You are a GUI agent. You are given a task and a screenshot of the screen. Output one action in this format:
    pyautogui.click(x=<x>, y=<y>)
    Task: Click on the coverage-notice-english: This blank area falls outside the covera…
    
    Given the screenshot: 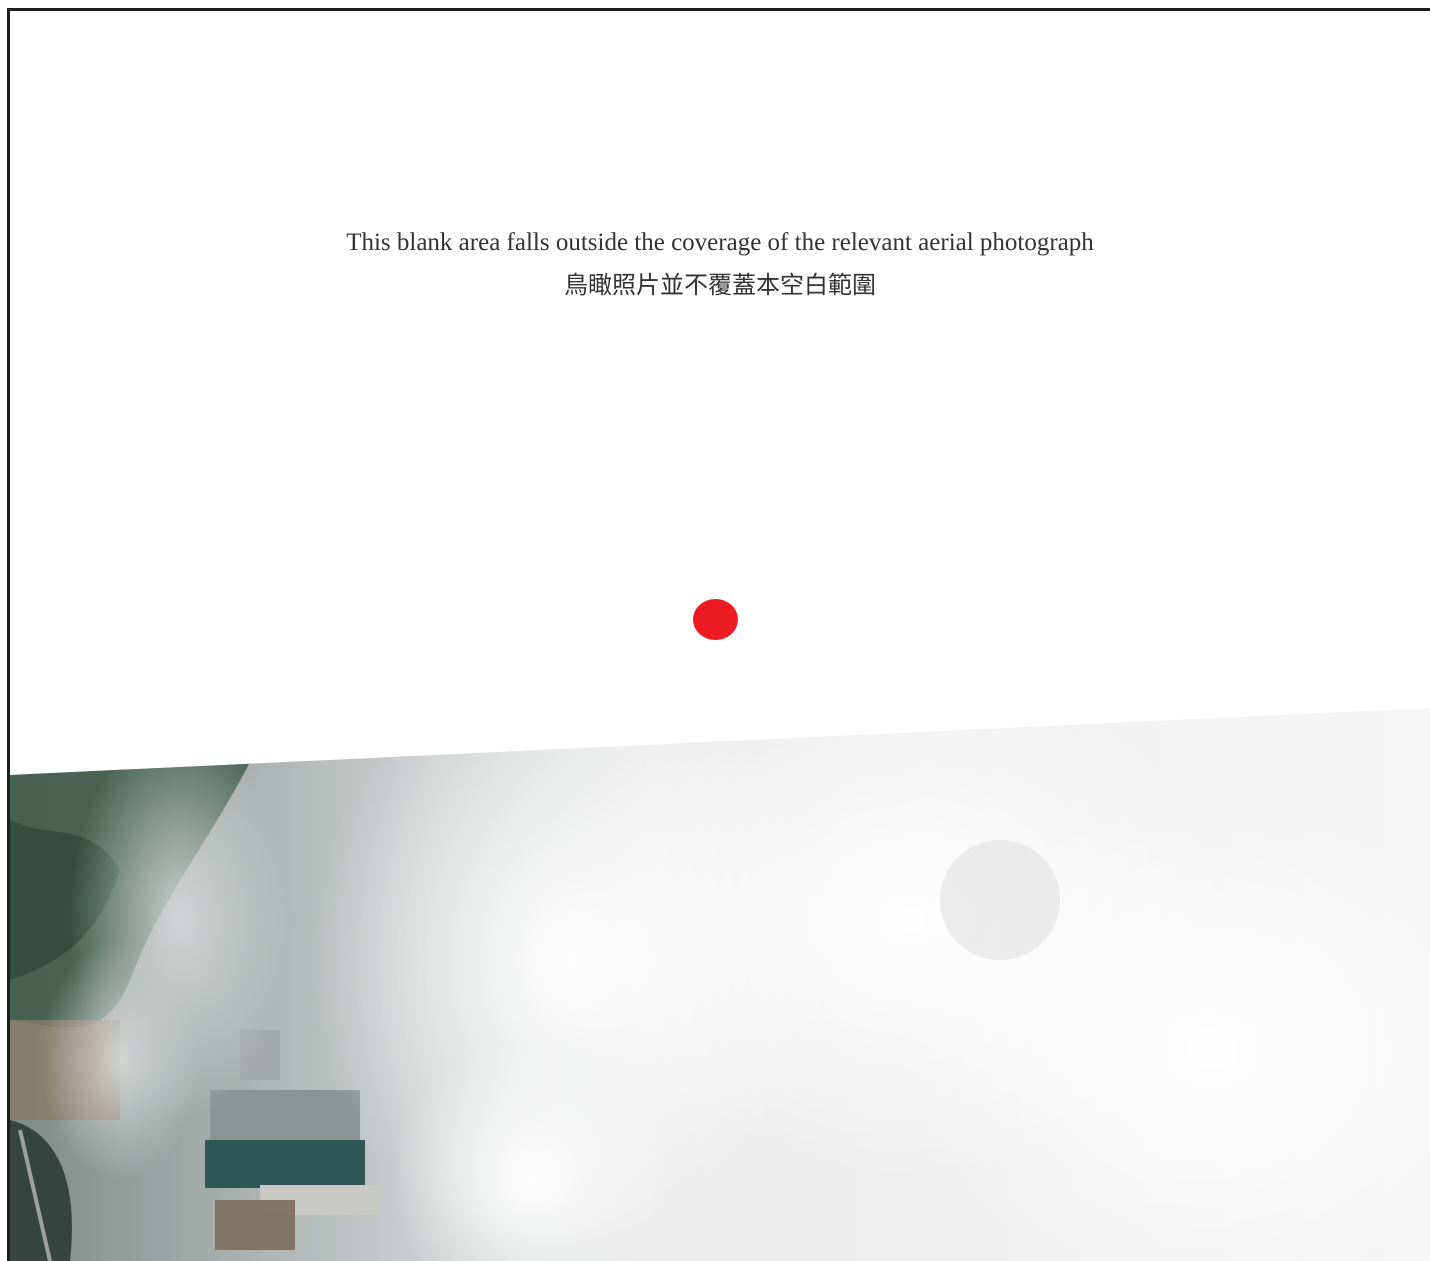 What is the action you would take?
    pyautogui.click(x=720, y=242)
    